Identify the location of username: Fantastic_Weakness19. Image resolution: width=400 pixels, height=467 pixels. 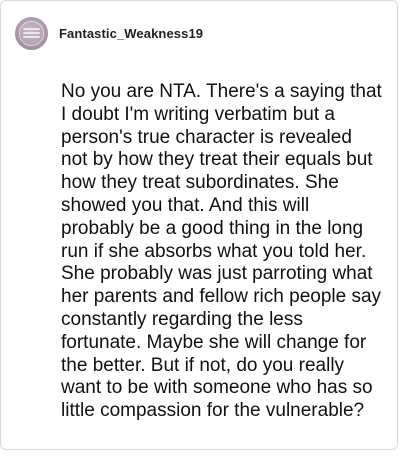
(131, 33).